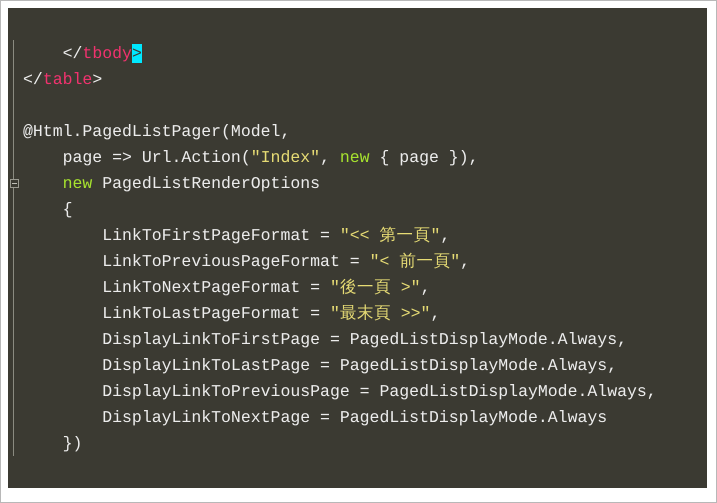  What do you see at coordinates (102, 53) in the screenshot?
I see `code-line: </tbody>` at bounding box center [102, 53].